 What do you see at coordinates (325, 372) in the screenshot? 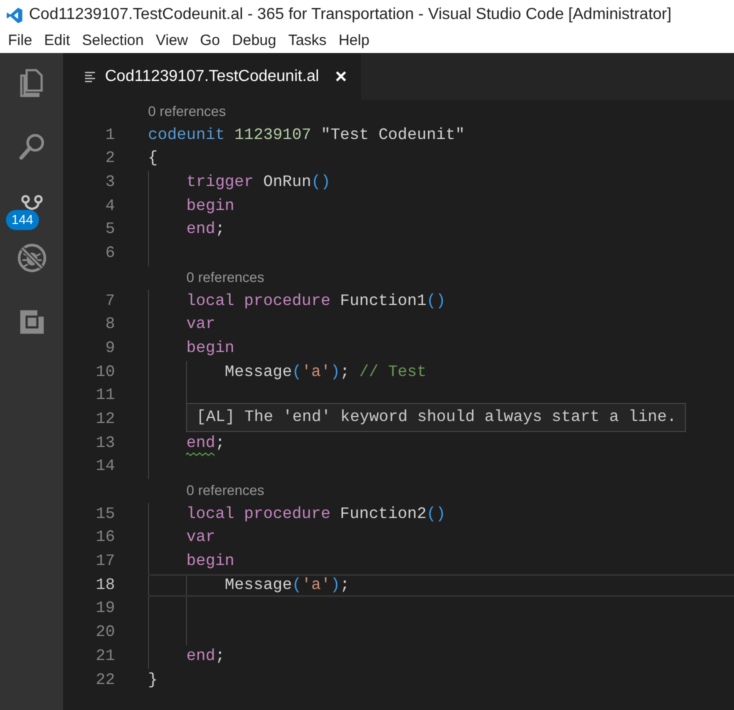
I see `code-line: Message('a'); // Test` at bounding box center [325, 372].